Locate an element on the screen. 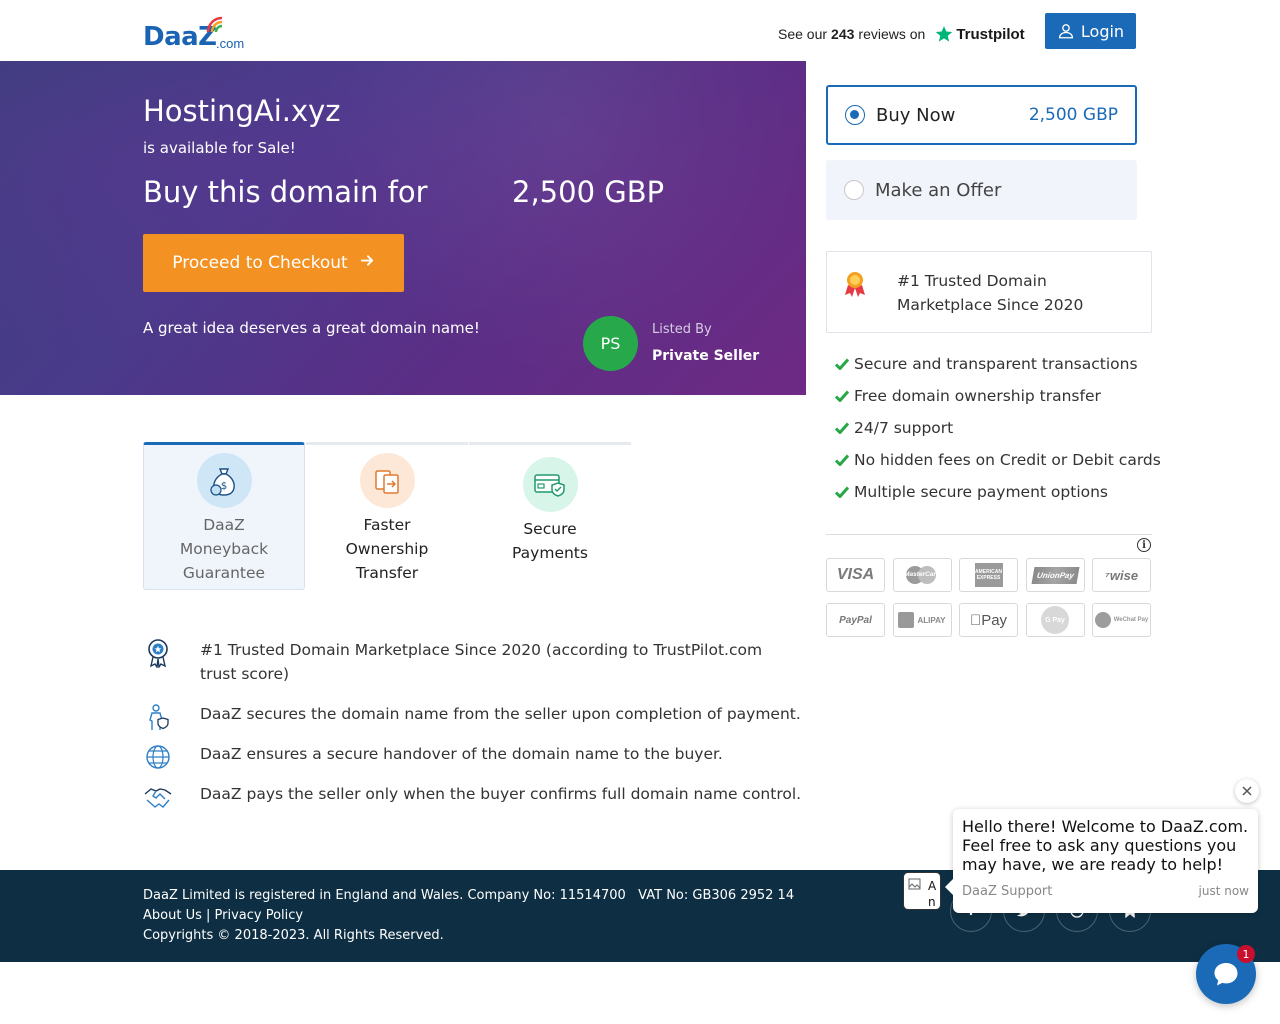 The image size is (1280, 1024). tab-label: Secure Payments is located at coordinates (550, 541).